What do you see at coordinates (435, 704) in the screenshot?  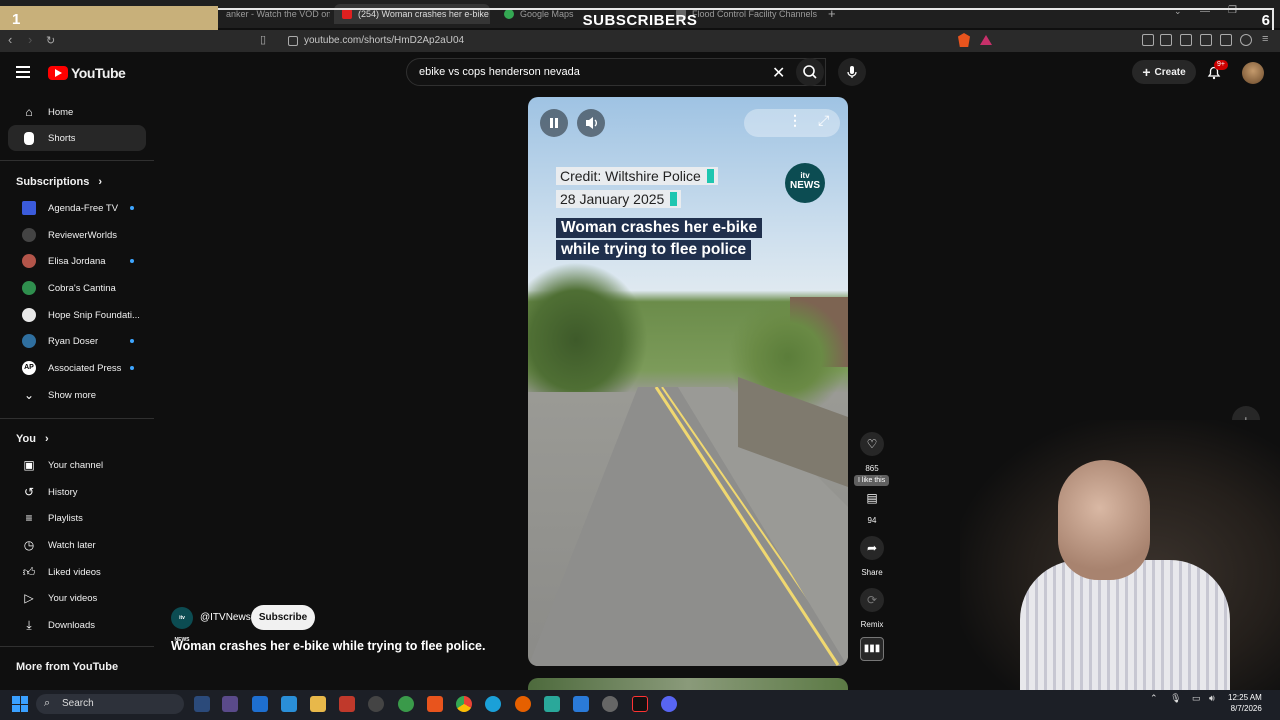 I see `brave-icon` at bounding box center [435, 704].